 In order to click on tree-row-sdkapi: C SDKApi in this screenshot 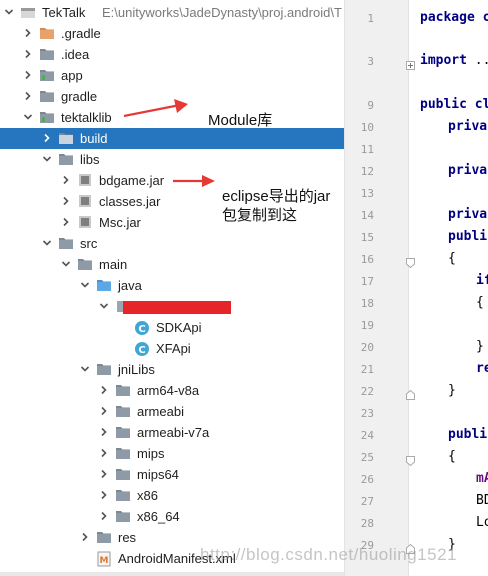, I will do `click(172, 327)`.